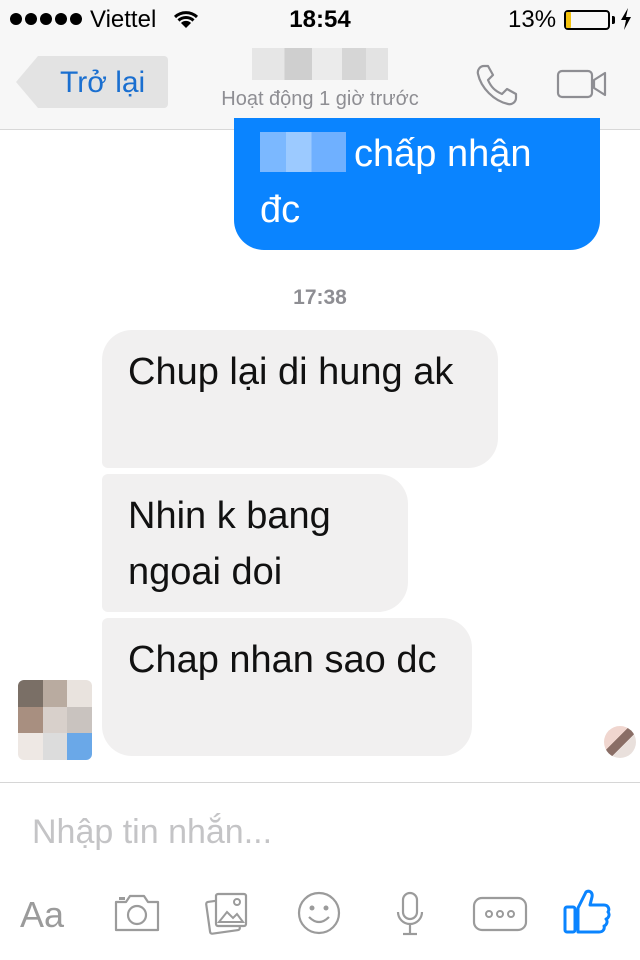 Image resolution: width=640 pixels, height=960 pixels. Describe the element at coordinates (613, 20) in the screenshot. I see `battery-tip` at that location.